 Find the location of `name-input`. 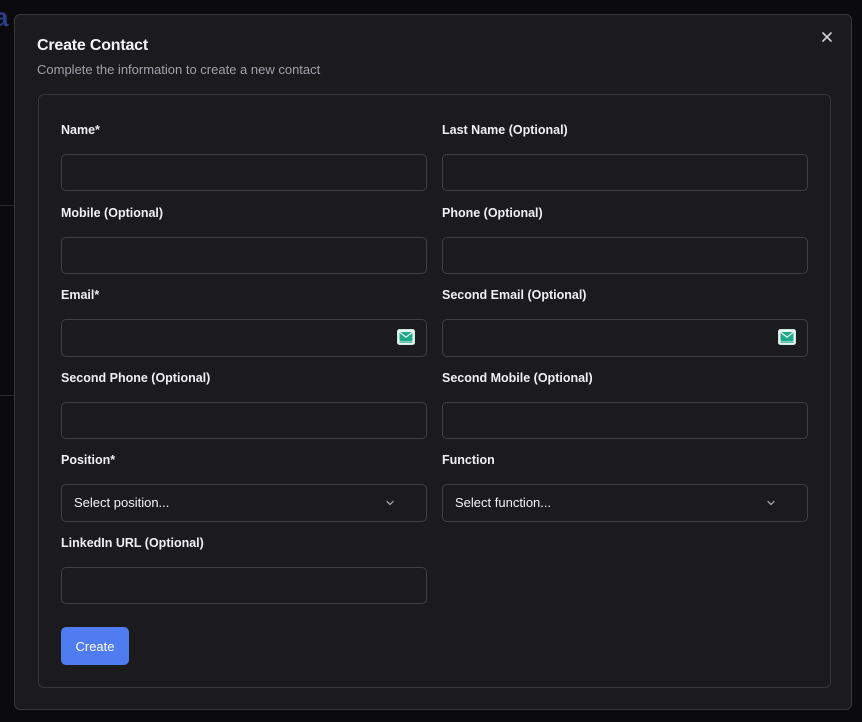

name-input is located at coordinates (244, 172).